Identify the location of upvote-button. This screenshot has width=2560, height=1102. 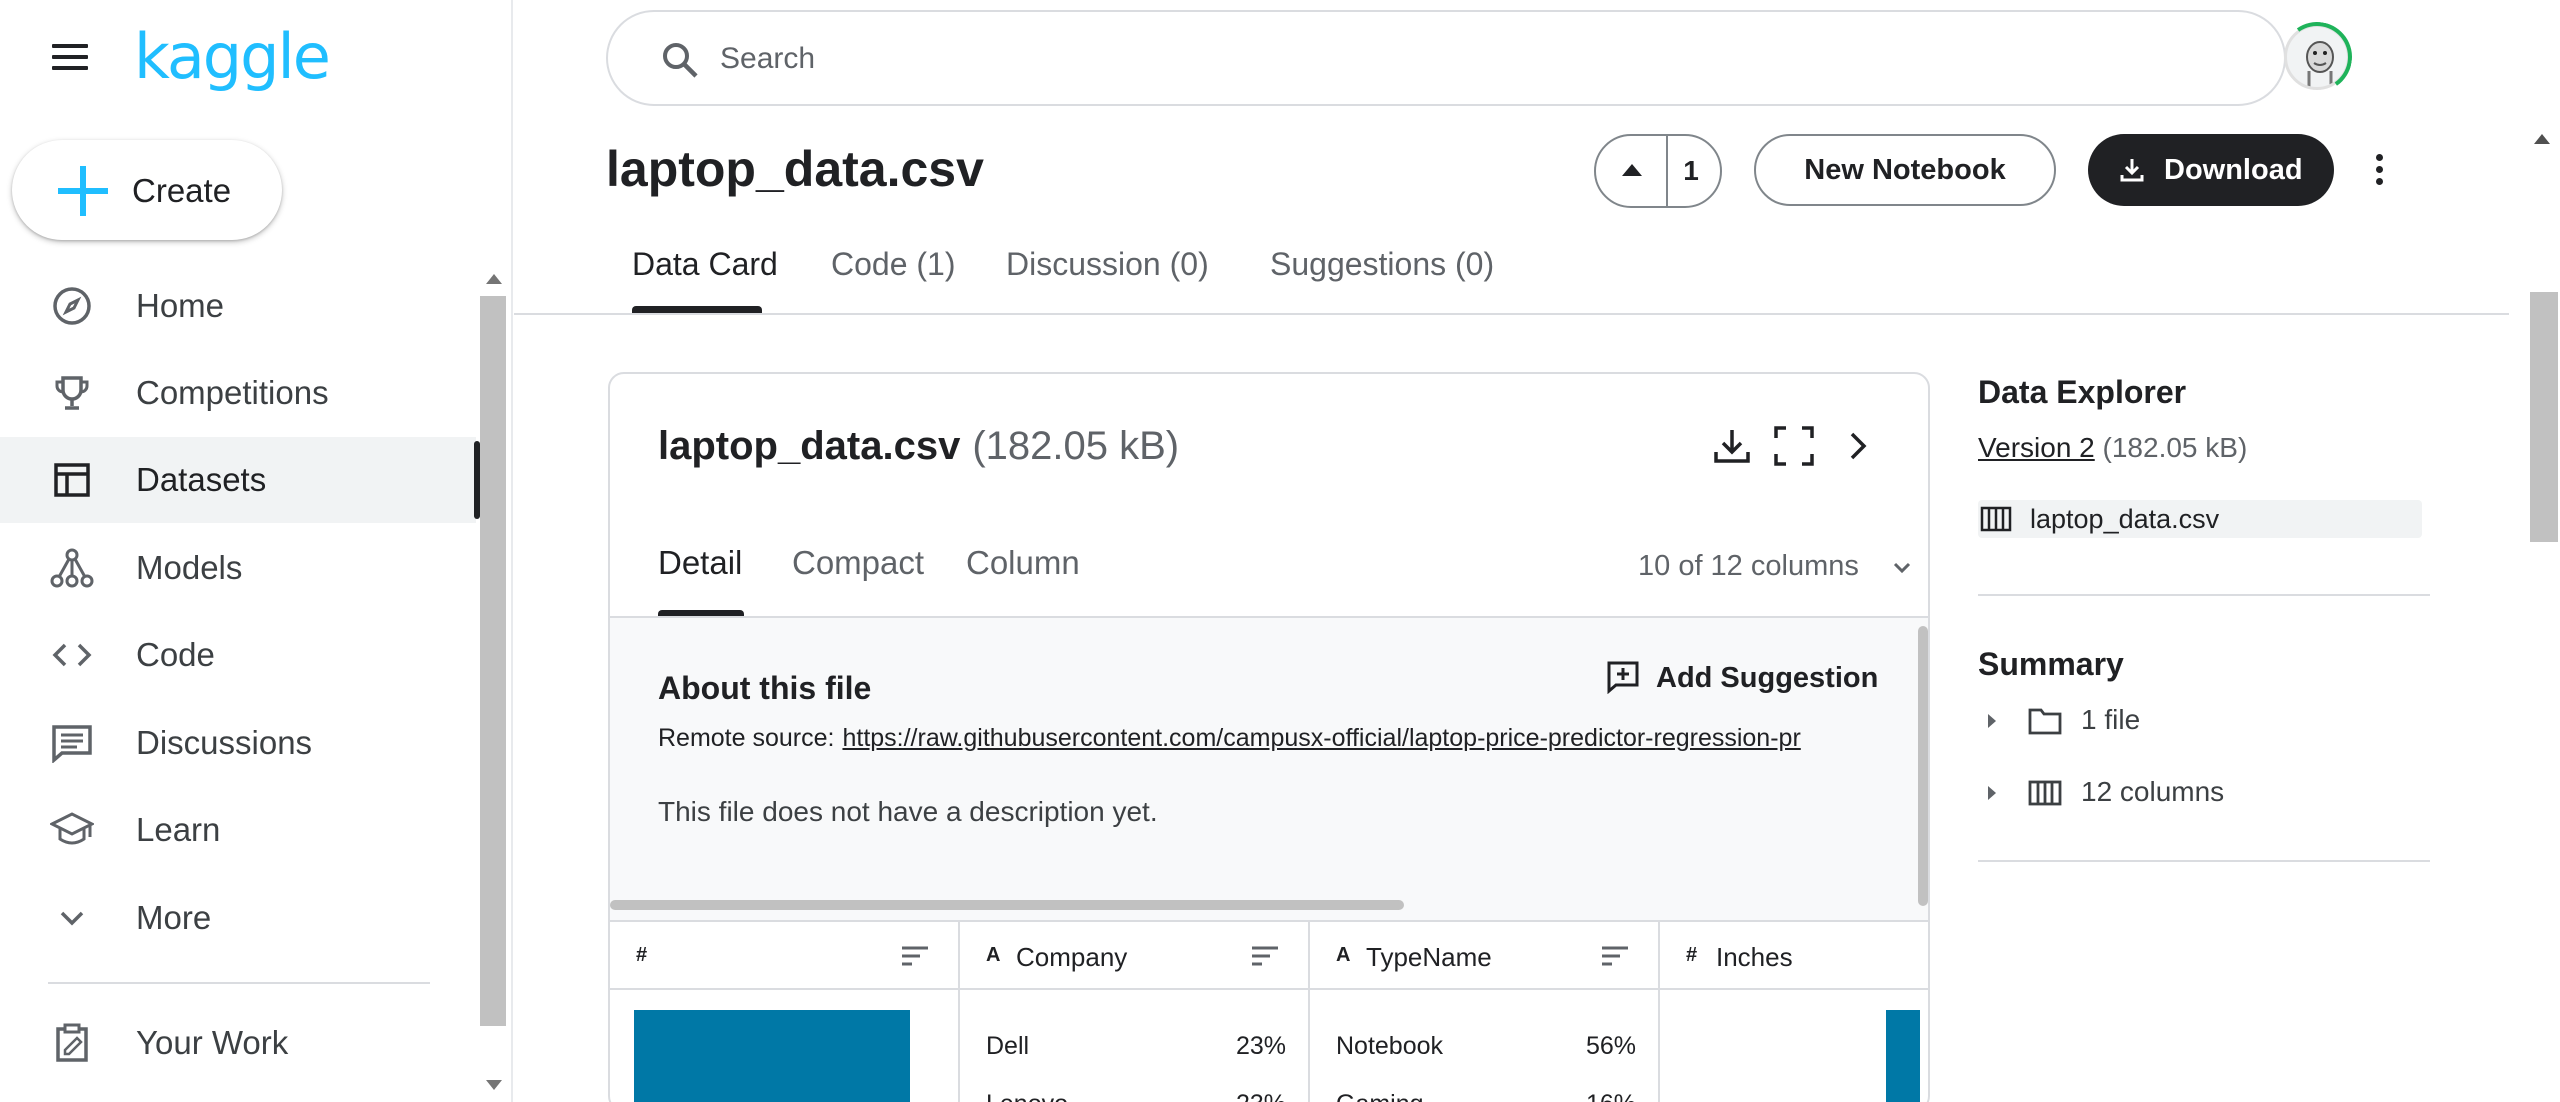
(1632, 171).